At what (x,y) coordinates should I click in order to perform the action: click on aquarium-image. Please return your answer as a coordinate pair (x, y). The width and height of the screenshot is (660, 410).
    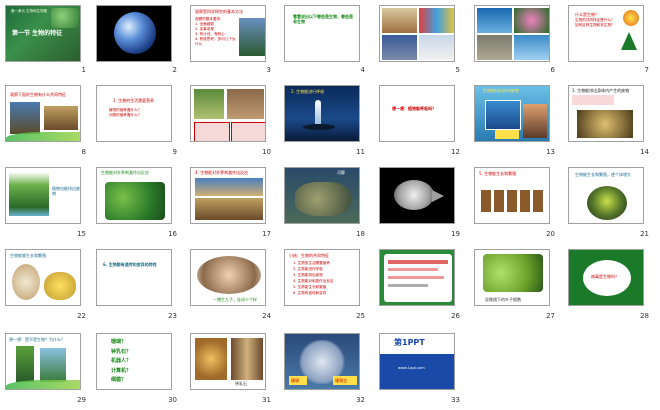
    Looking at the image, I should click on (503, 115).